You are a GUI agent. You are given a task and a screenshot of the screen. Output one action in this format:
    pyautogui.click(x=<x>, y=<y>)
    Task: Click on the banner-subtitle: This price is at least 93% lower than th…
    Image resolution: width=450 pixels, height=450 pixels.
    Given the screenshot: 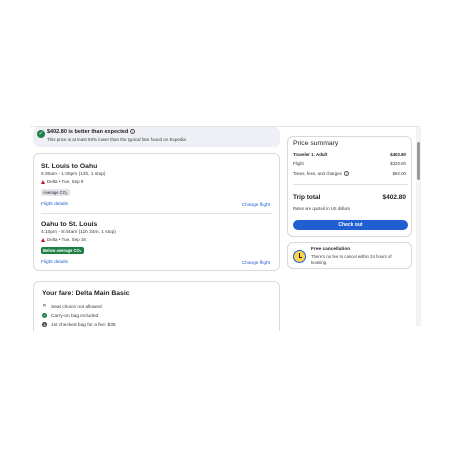 What is the action you would take?
    pyautogui.click(x=116, y=139)
    